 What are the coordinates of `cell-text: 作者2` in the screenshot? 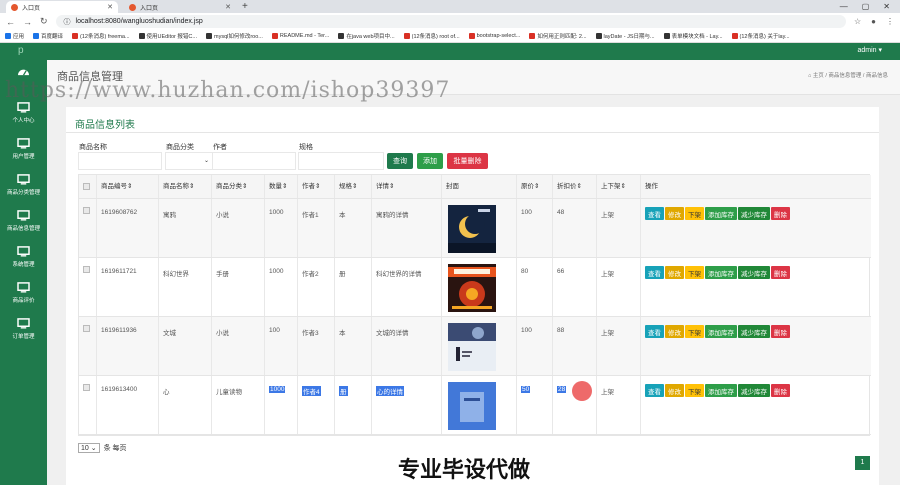 It's located at (310, 274).